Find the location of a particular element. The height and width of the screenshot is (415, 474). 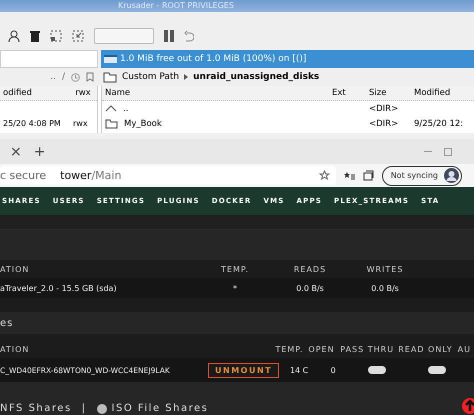

column-header: Ext is located at coordinates (347, 93).